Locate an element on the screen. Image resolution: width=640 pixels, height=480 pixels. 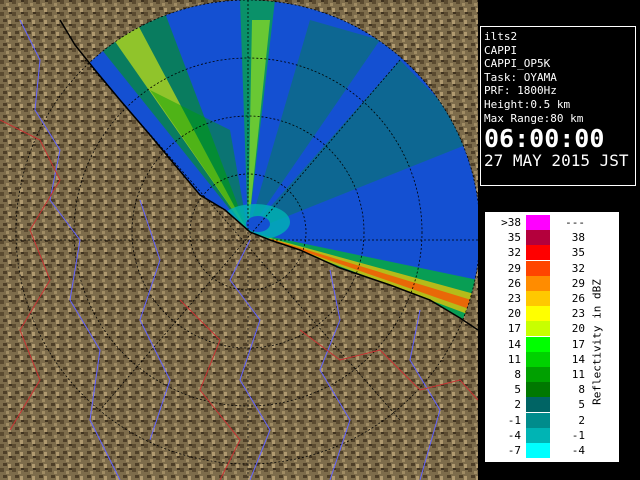
legend-high-value: 20 is located at coordinates (578, 329).